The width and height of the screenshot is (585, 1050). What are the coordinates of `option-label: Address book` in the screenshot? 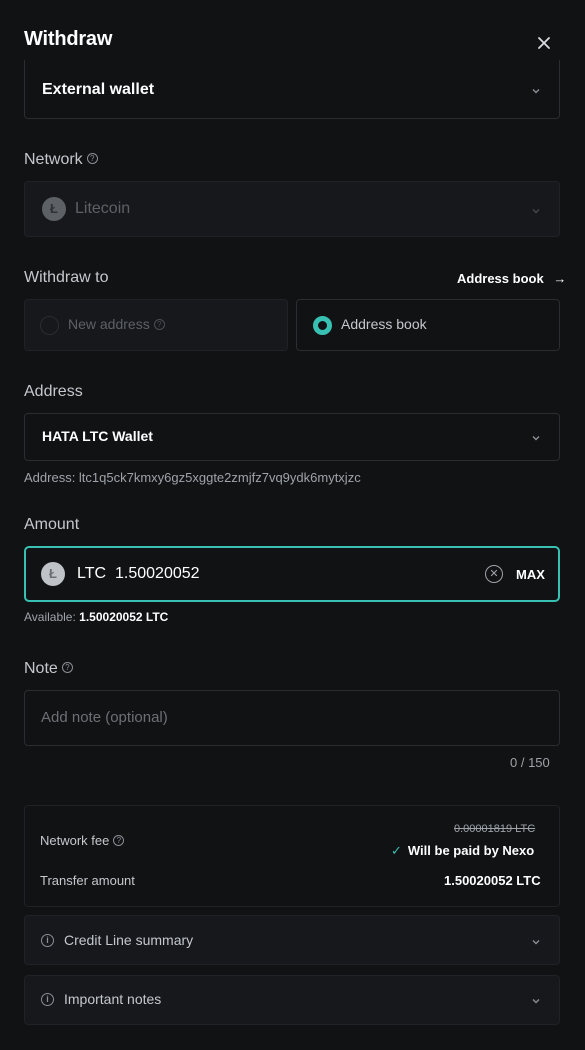 It's located at (384, 324).